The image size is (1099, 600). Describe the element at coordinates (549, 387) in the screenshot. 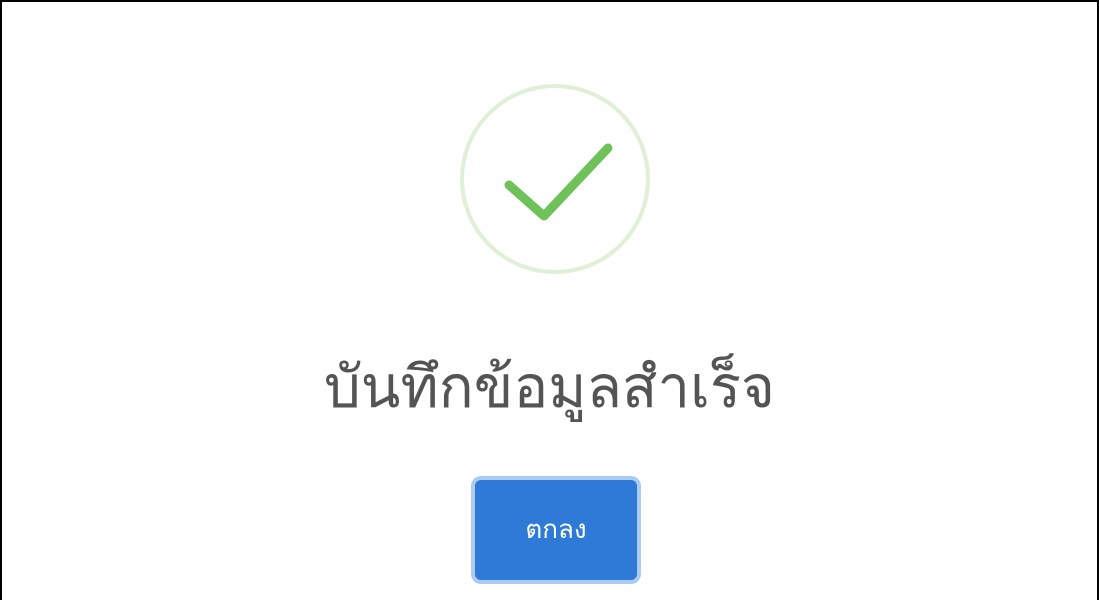

I see `dialog-title: บันทึกข้อมูลสำเร็จ` at that location.